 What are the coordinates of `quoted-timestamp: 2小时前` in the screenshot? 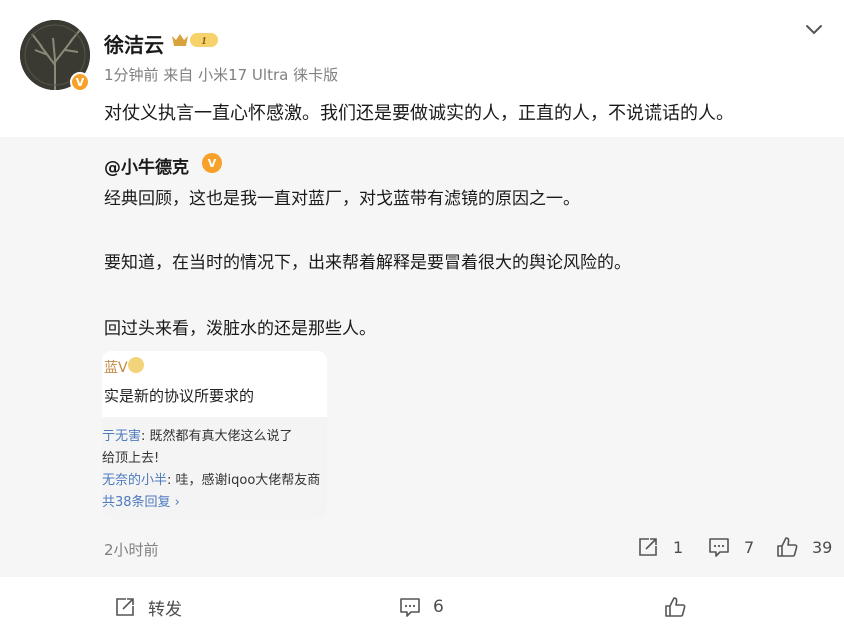 It's located at (131, 550).